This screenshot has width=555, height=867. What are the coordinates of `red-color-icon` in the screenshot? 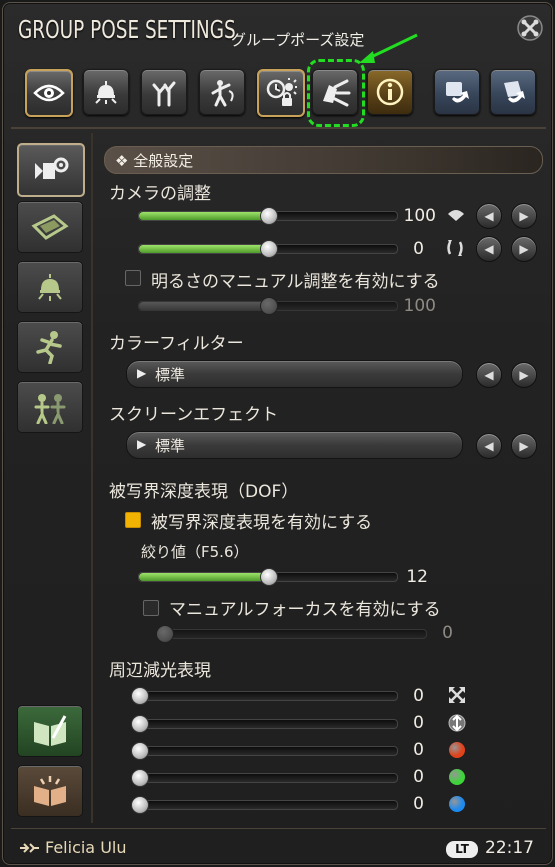 It's located at (457, 750).